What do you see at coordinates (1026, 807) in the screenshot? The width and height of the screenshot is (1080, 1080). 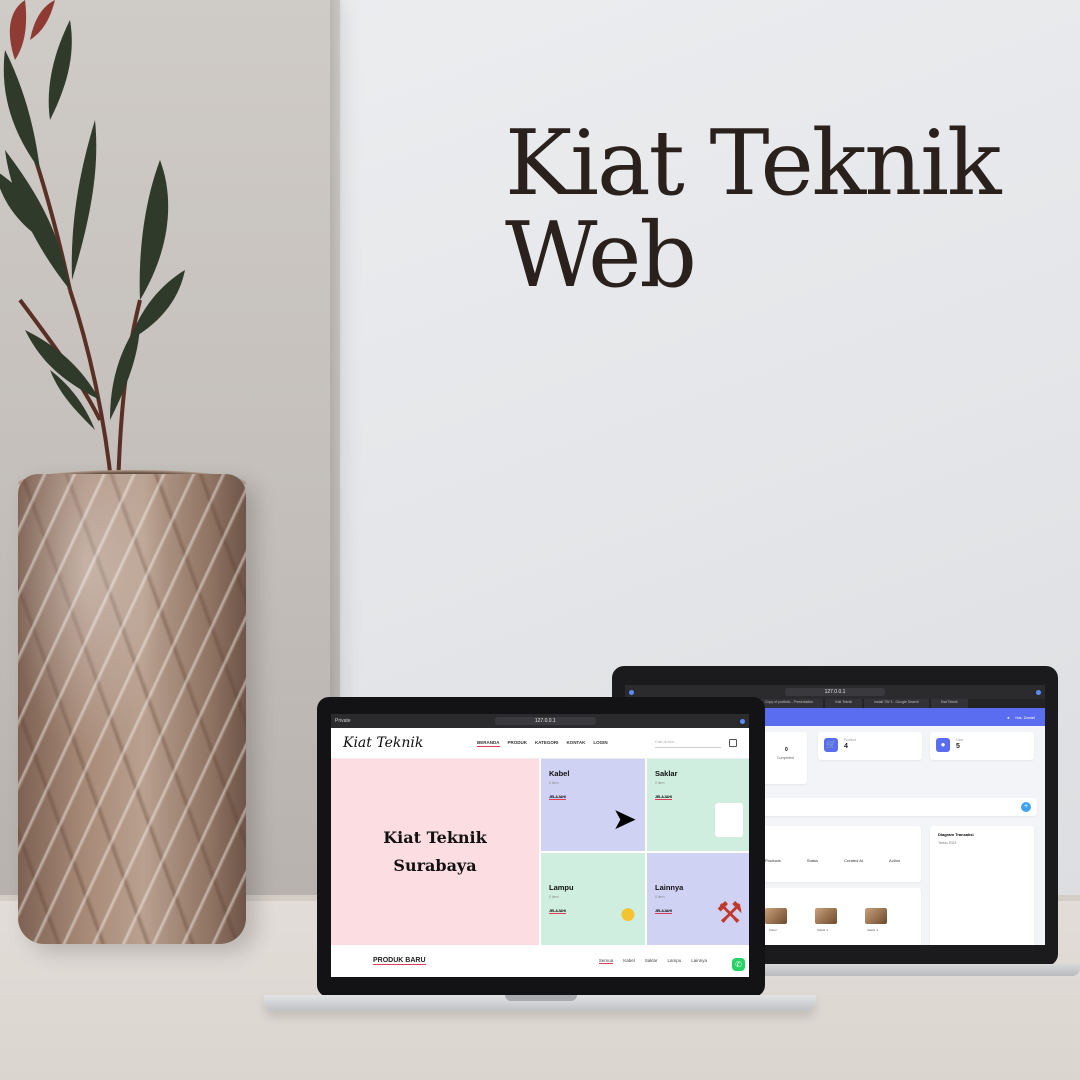 I see `add-button: +` at bounding box center [1026, 807].